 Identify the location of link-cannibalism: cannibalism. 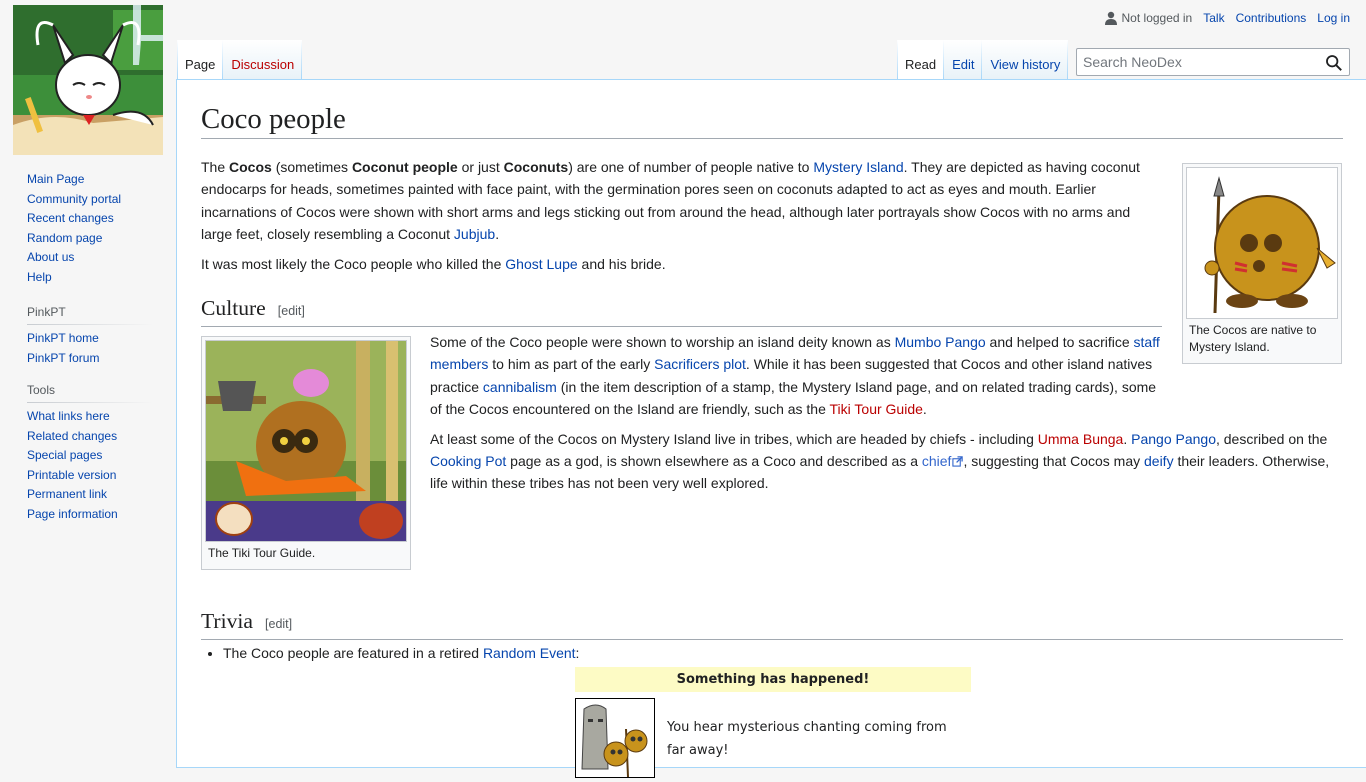
(520, 387).